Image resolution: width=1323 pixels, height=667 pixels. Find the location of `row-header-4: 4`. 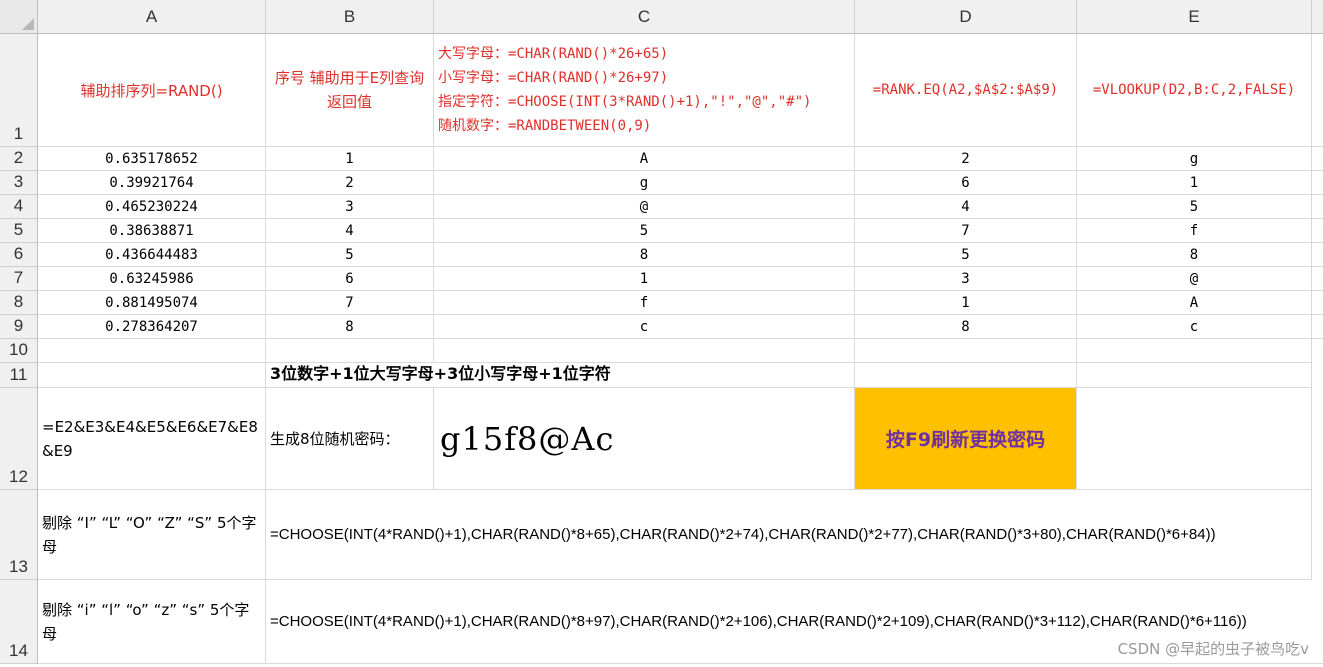

row-header-4: 4 is located at coordinates (19, 207).